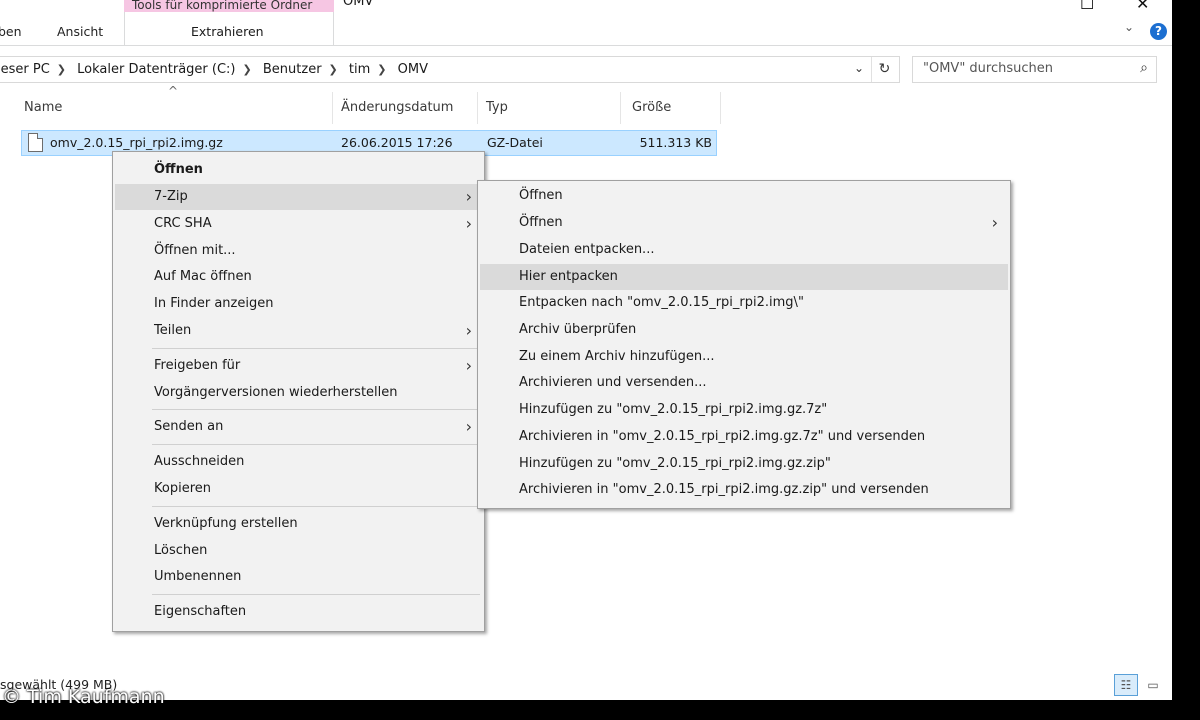  I want to click on menu-item-label: 7-Zip, so click(171, 196).